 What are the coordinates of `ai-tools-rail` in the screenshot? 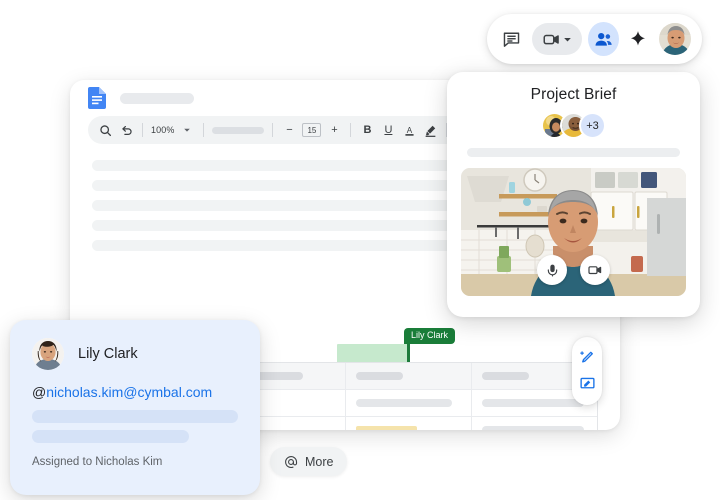 It's located at (587, 371).